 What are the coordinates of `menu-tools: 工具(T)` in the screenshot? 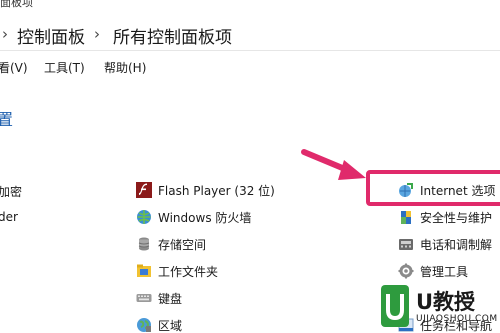 It's located at (64, 67).